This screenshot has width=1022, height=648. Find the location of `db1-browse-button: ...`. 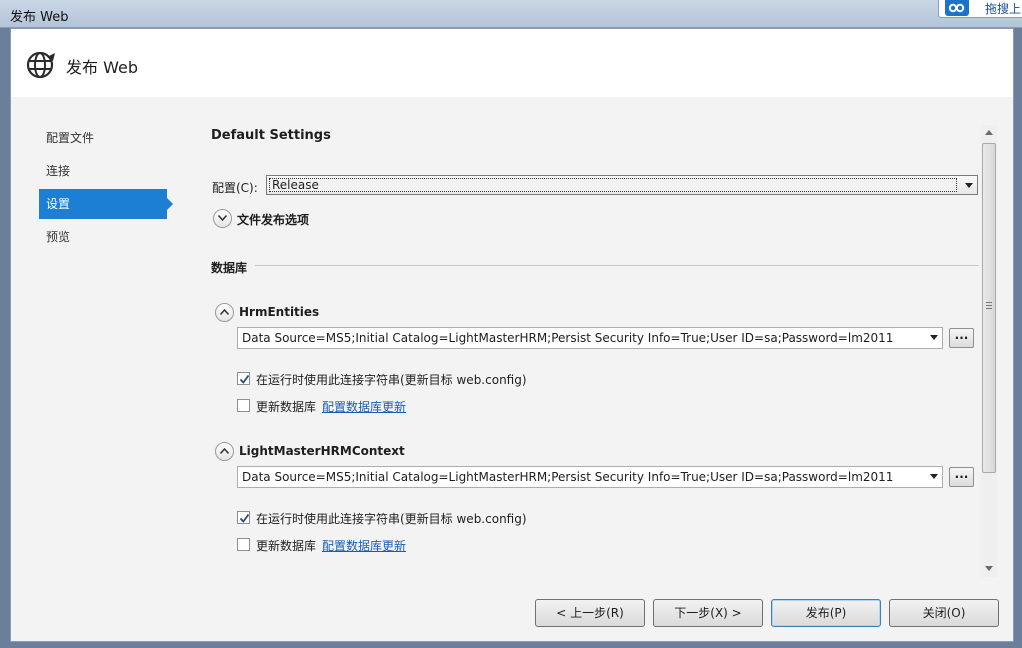

db1-browse-button: ... is located at coordinates (961, 338).